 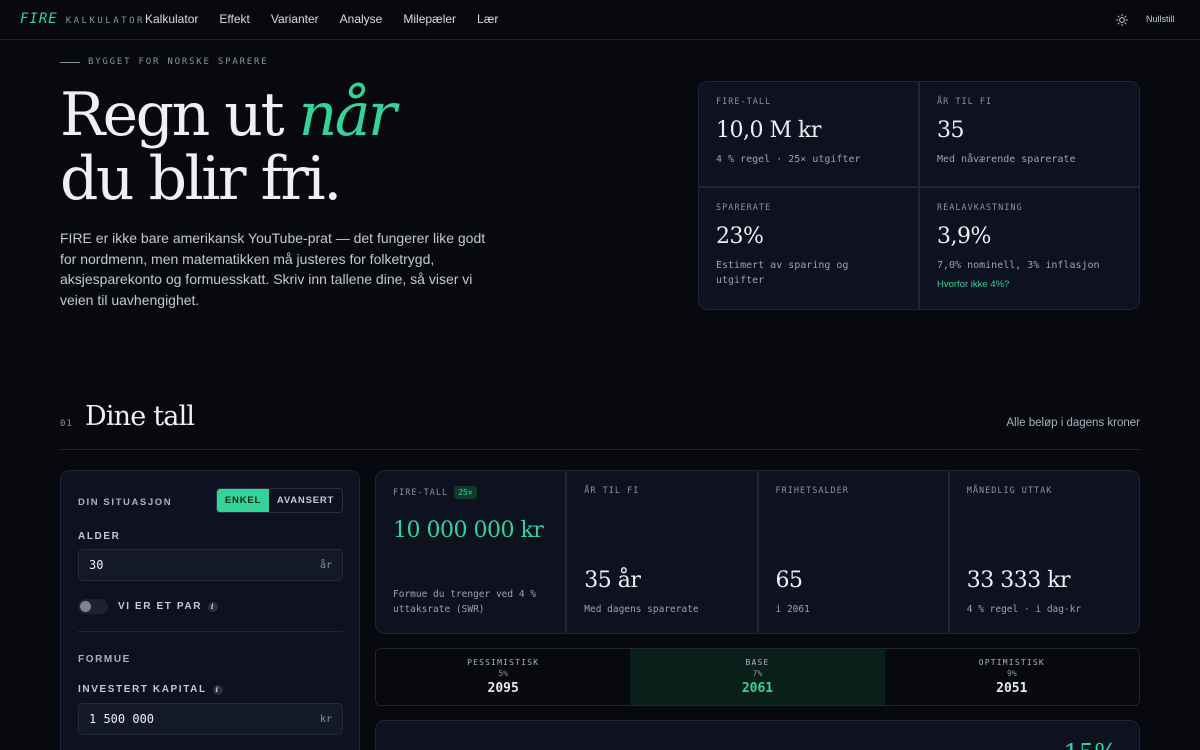 What do you see at coordinates (951, 130) in the screenshot?
I see `summary-value: 35` at bounding box center [951, 130].